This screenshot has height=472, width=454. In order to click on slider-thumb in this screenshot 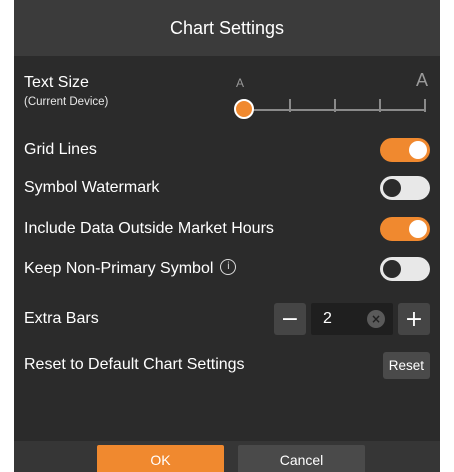, I will do `click(244, 109)`.